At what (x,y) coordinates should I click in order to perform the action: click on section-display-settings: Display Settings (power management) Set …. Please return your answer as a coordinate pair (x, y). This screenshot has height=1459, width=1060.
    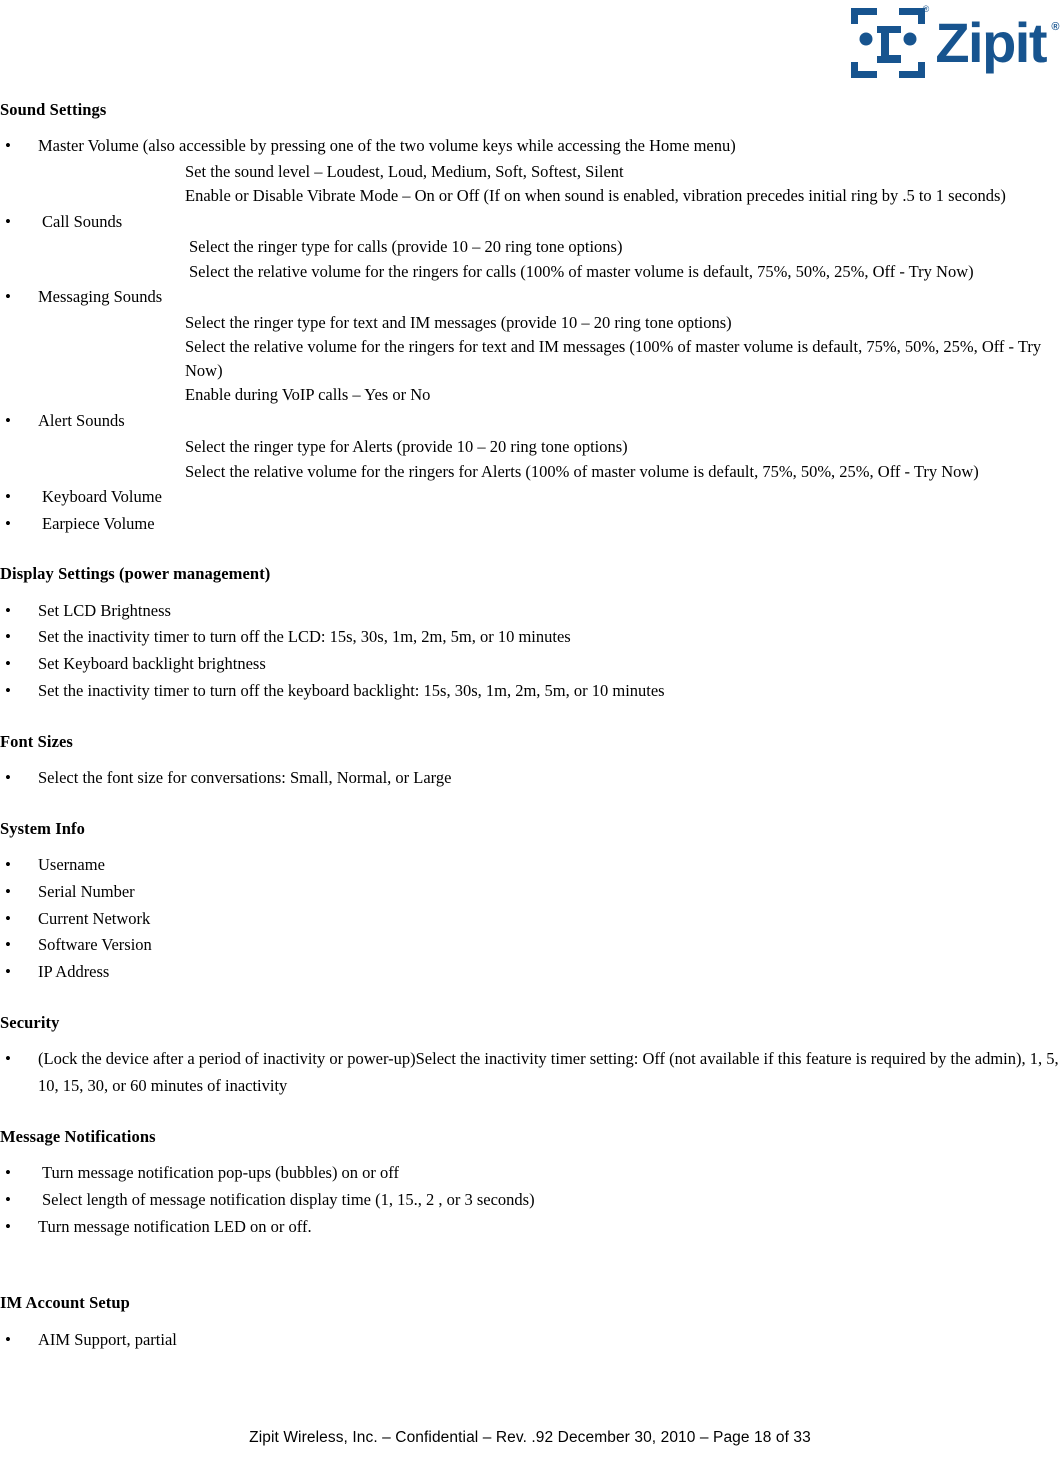
    Looking at the image, I should click on (530, 634).